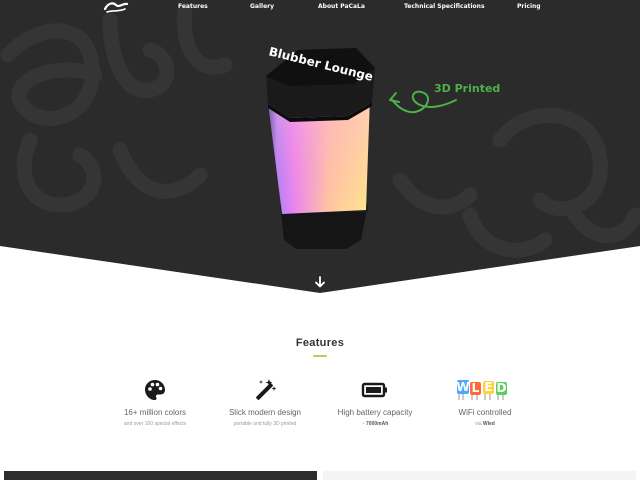 This screenshot has height=480, width=640. Describe the element at coordinates (193, 6) in the screenshot. I see `nav-link-features: Features` at that location.